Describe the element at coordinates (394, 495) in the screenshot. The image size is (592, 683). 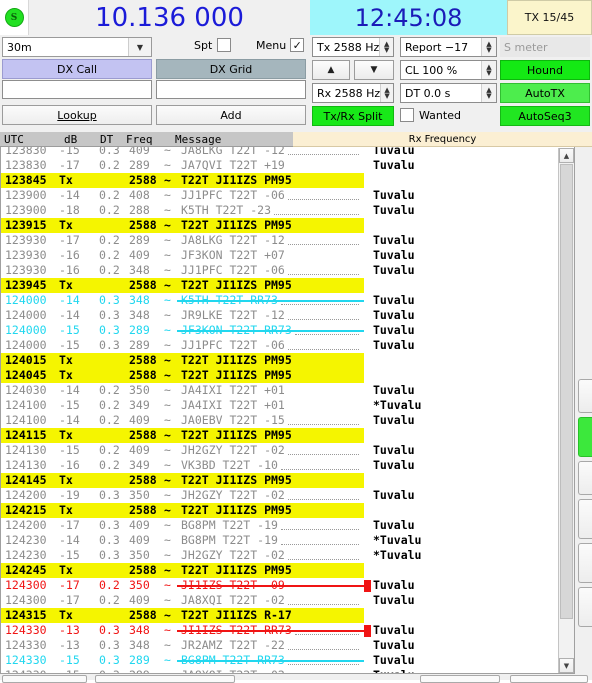
I see `row-country: Tuvalu` at that location.